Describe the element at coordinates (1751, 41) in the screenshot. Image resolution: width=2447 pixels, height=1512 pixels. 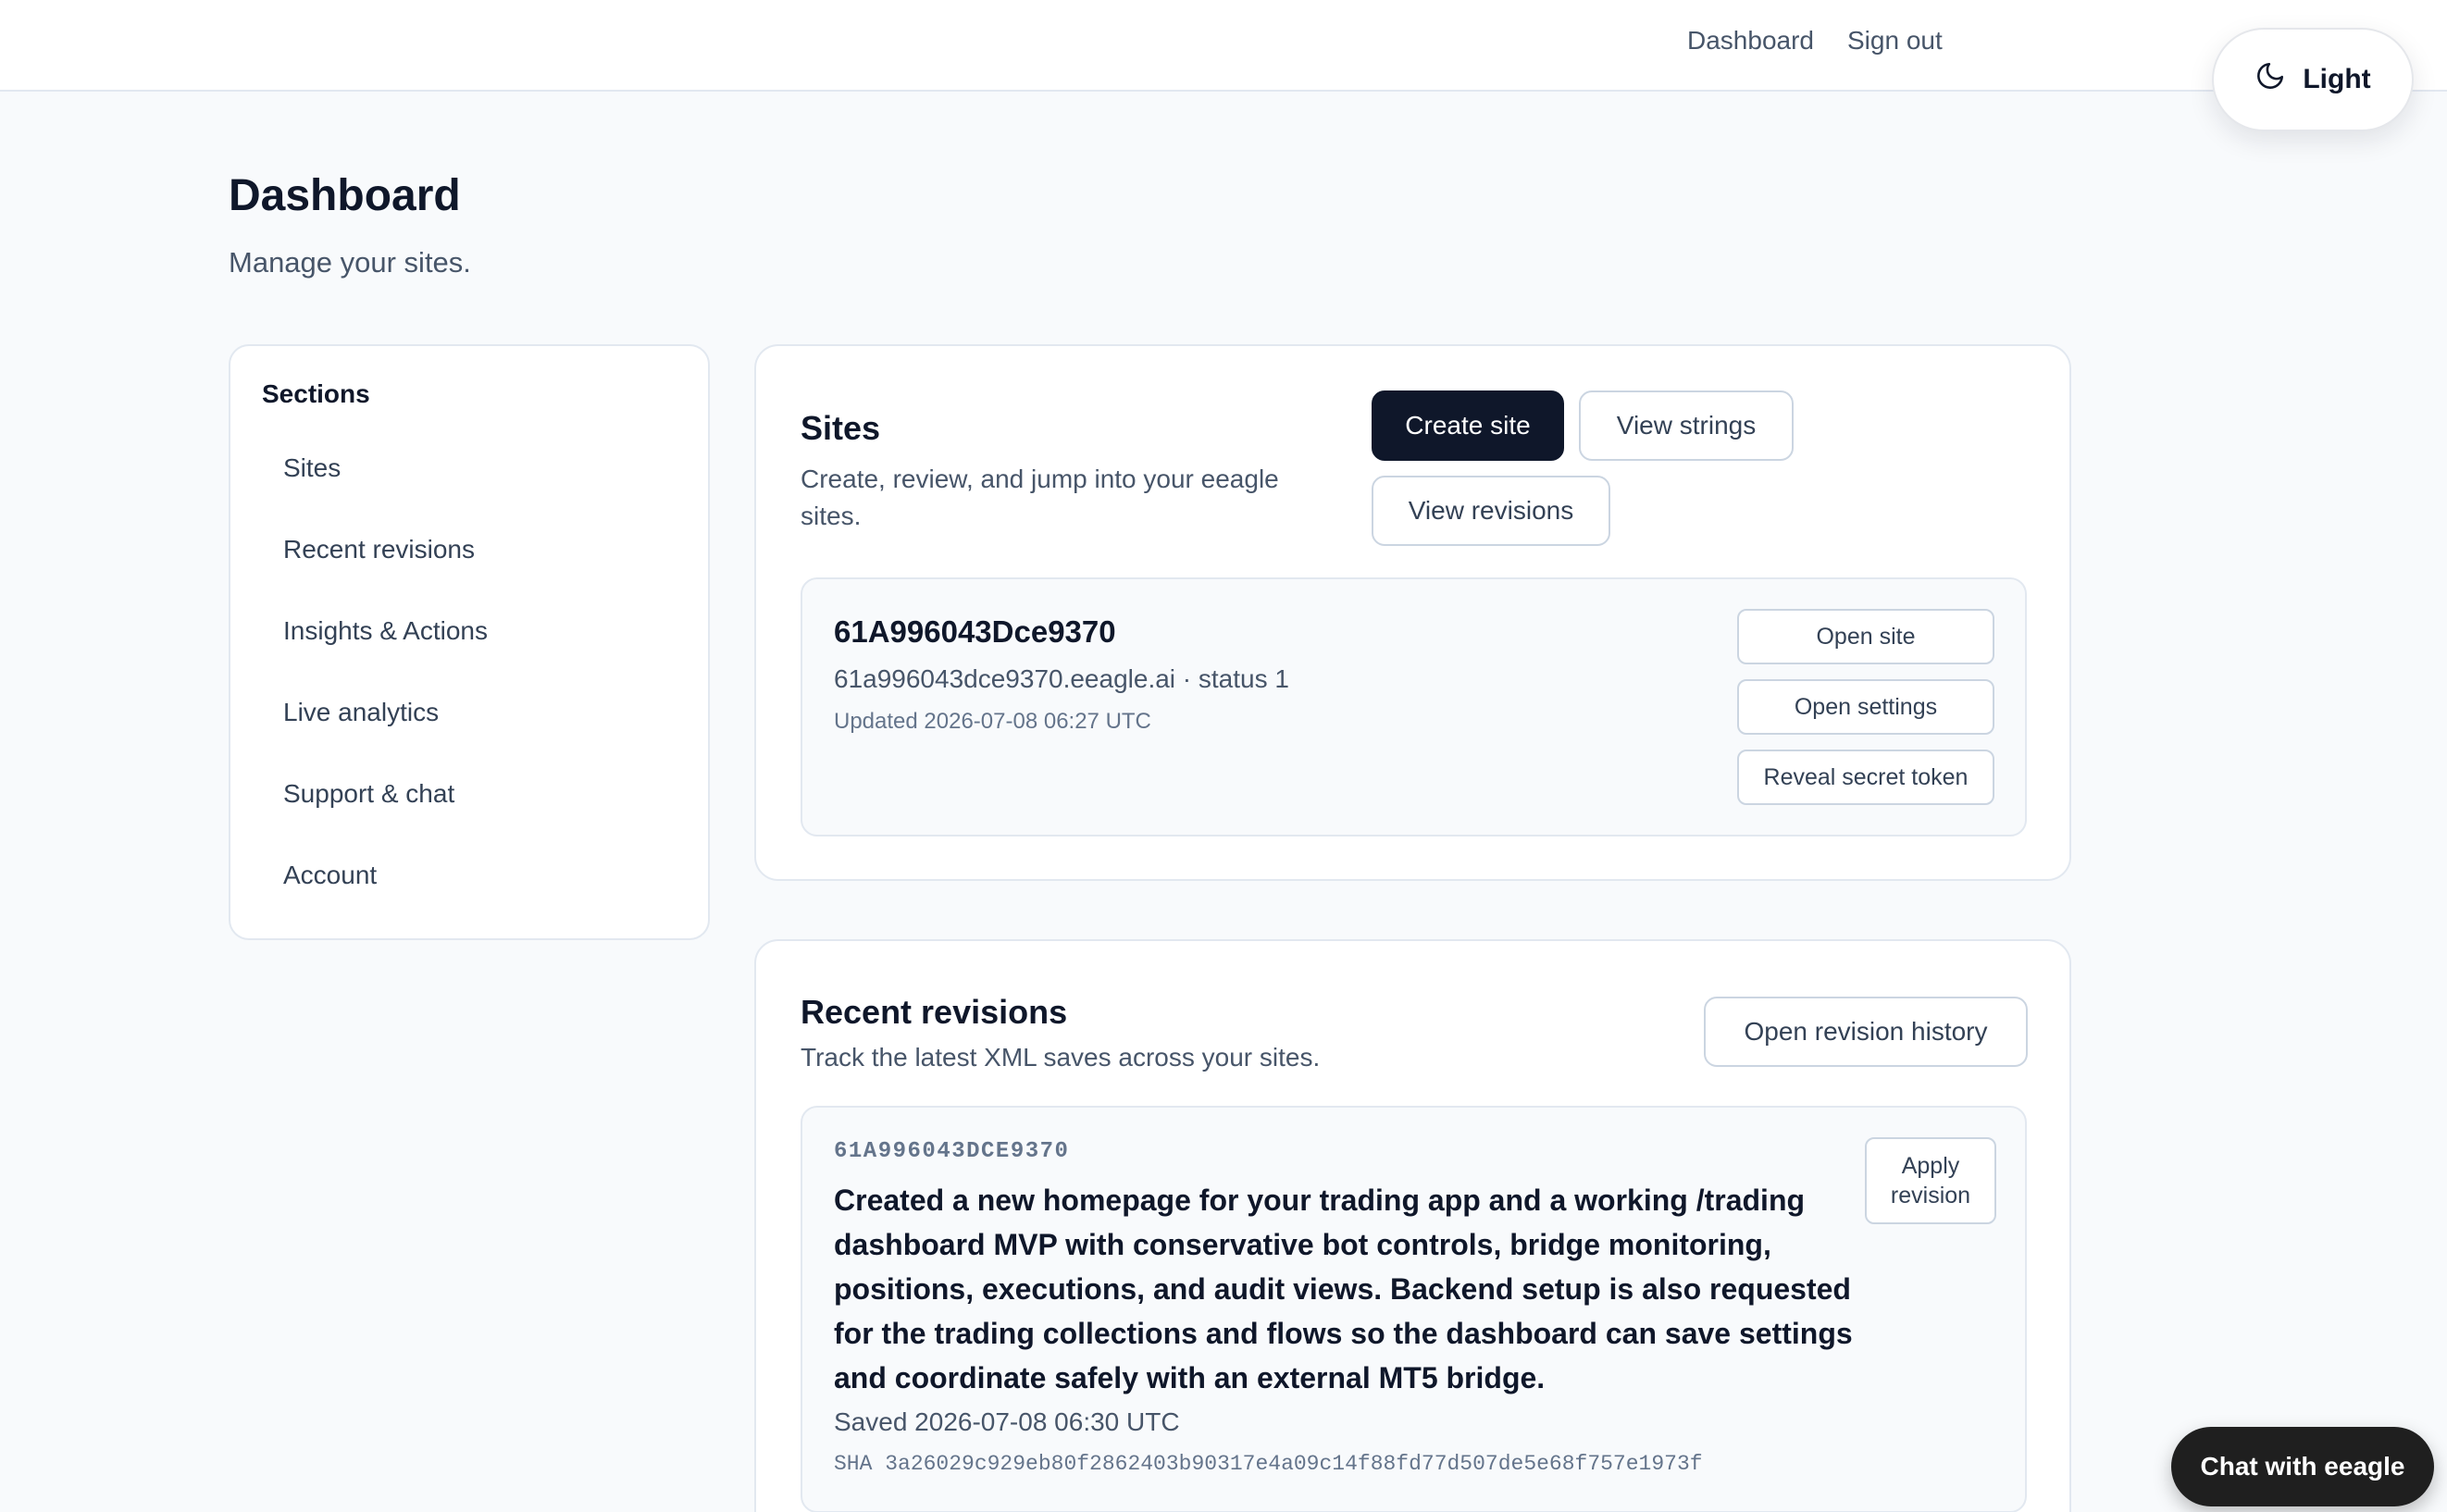
I see `nav-dashboard-link: Dashboard` at that location.